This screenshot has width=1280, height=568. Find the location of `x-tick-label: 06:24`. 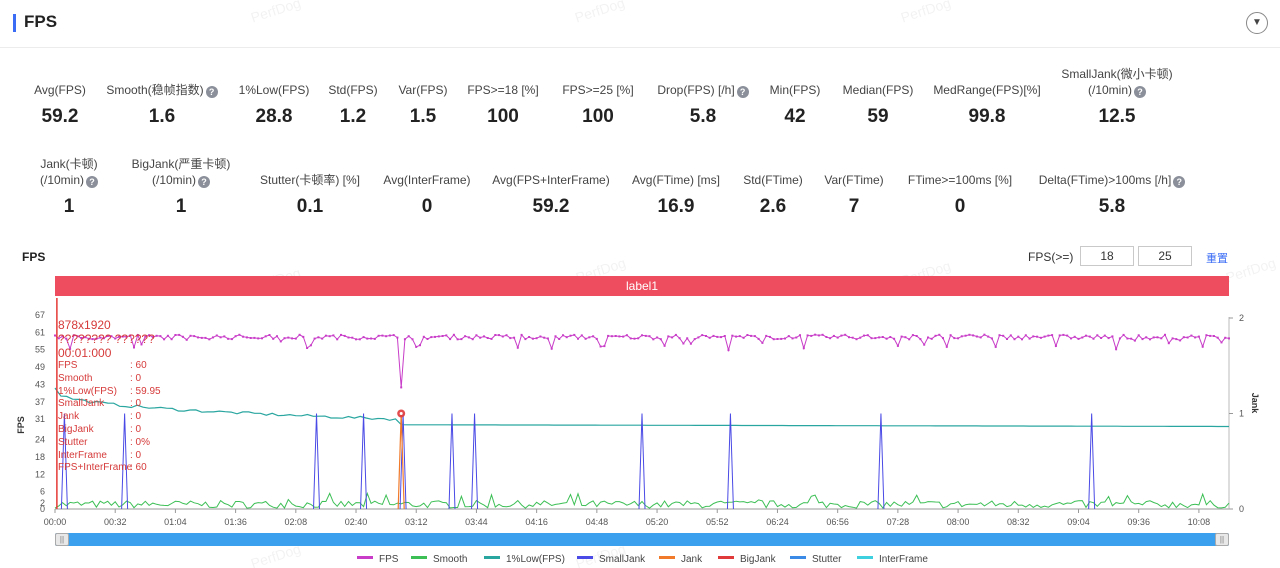

x-tick-label: 06:24 is located at coordinates (777, 522).